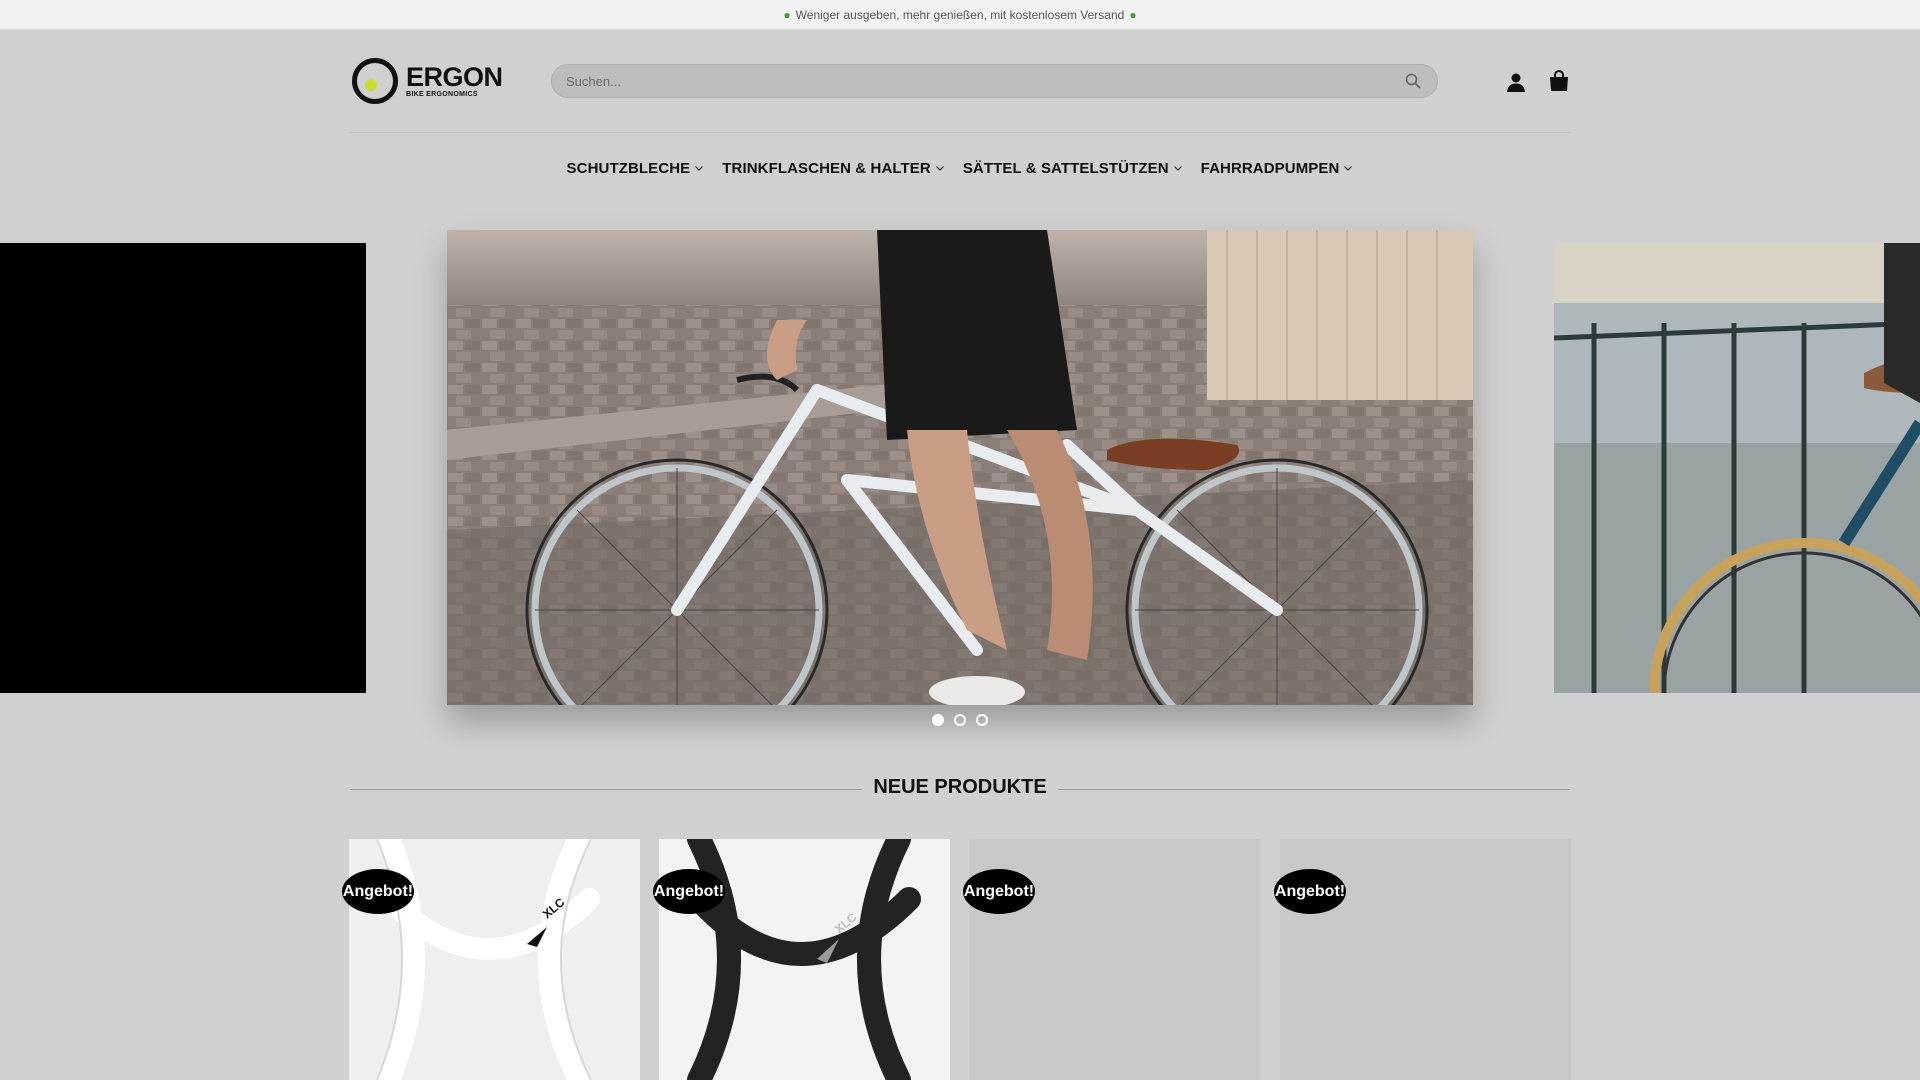  Describe the element at coordinates (628, 168) in the screenshot. I see `nav-label: SCHUTZBLECHE` at that location.